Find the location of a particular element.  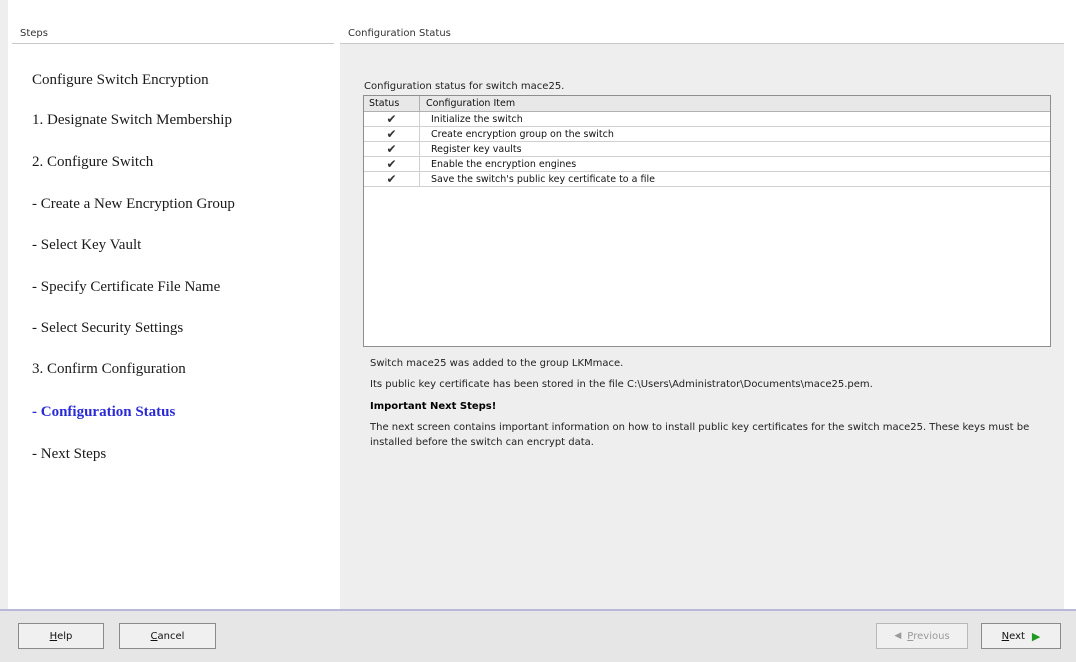

cancel-button-label: ancel is located at coordinates (171, 636).